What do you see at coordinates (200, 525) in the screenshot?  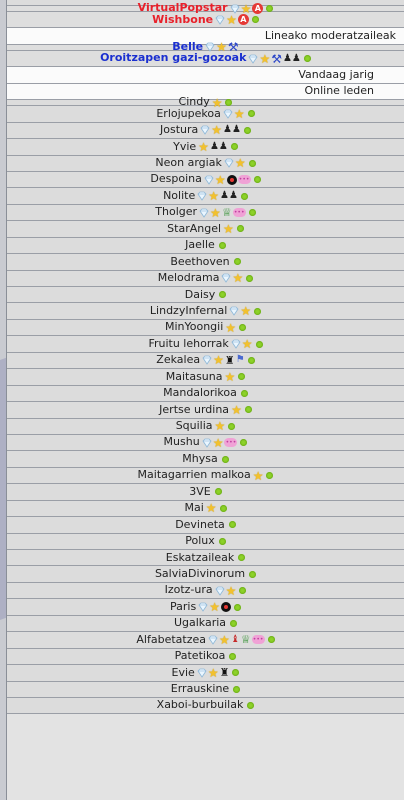 I see `member-name-link: Devineta` at bounding box center [200, 525].